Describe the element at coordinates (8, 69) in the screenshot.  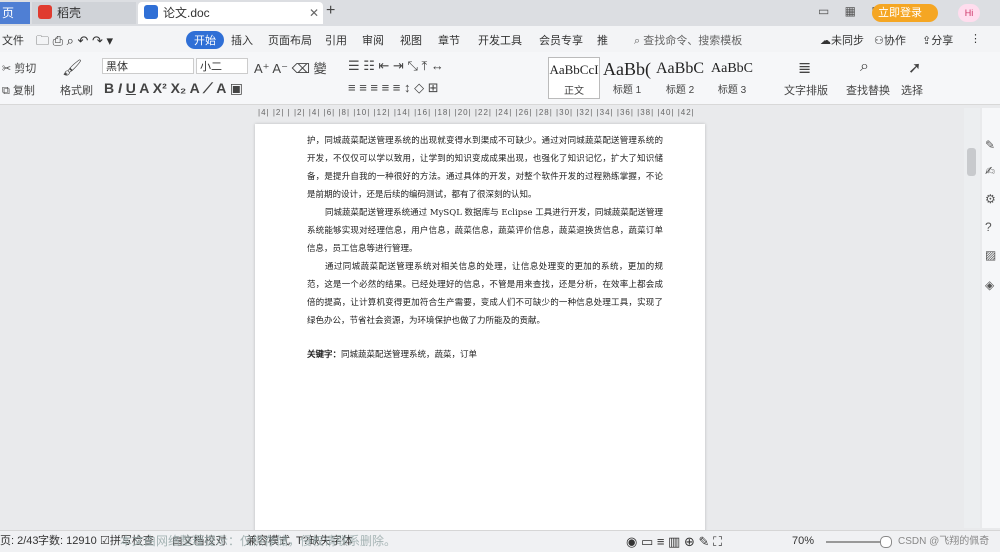
I see `scissors-icon: ✂` at that location.